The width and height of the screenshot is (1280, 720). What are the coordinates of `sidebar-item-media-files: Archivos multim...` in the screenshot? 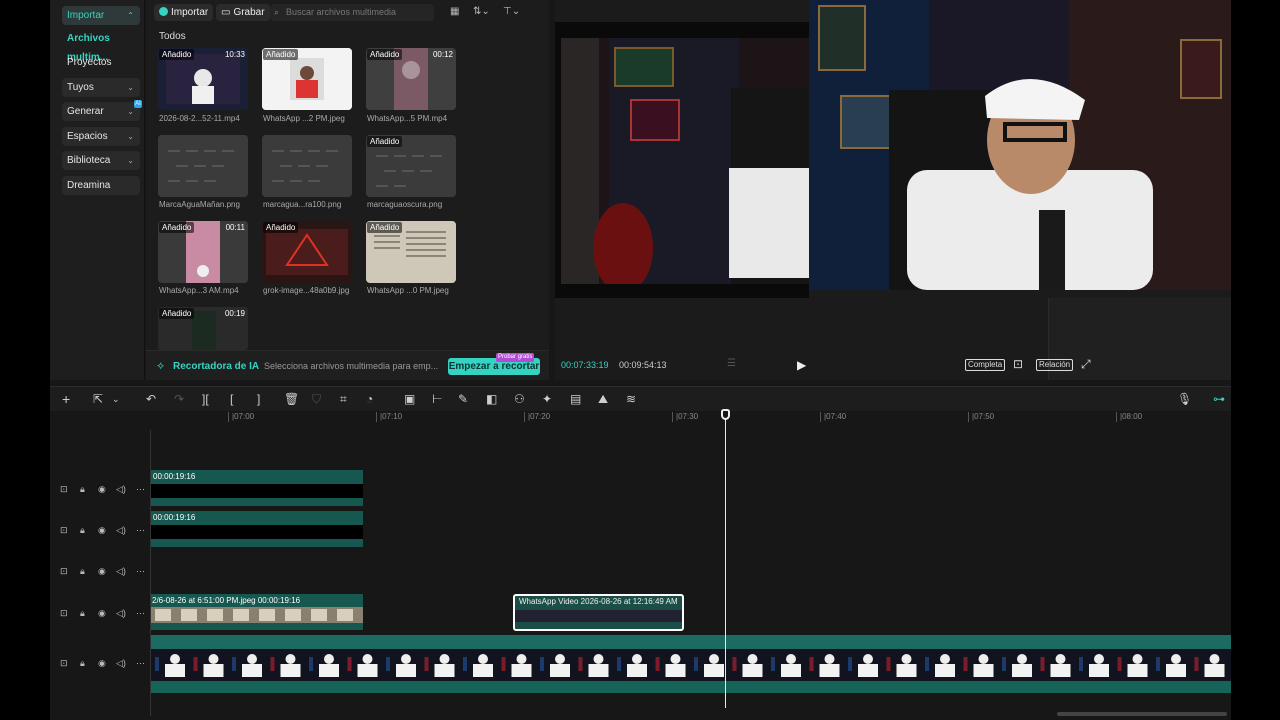 It's located at (101, 46).